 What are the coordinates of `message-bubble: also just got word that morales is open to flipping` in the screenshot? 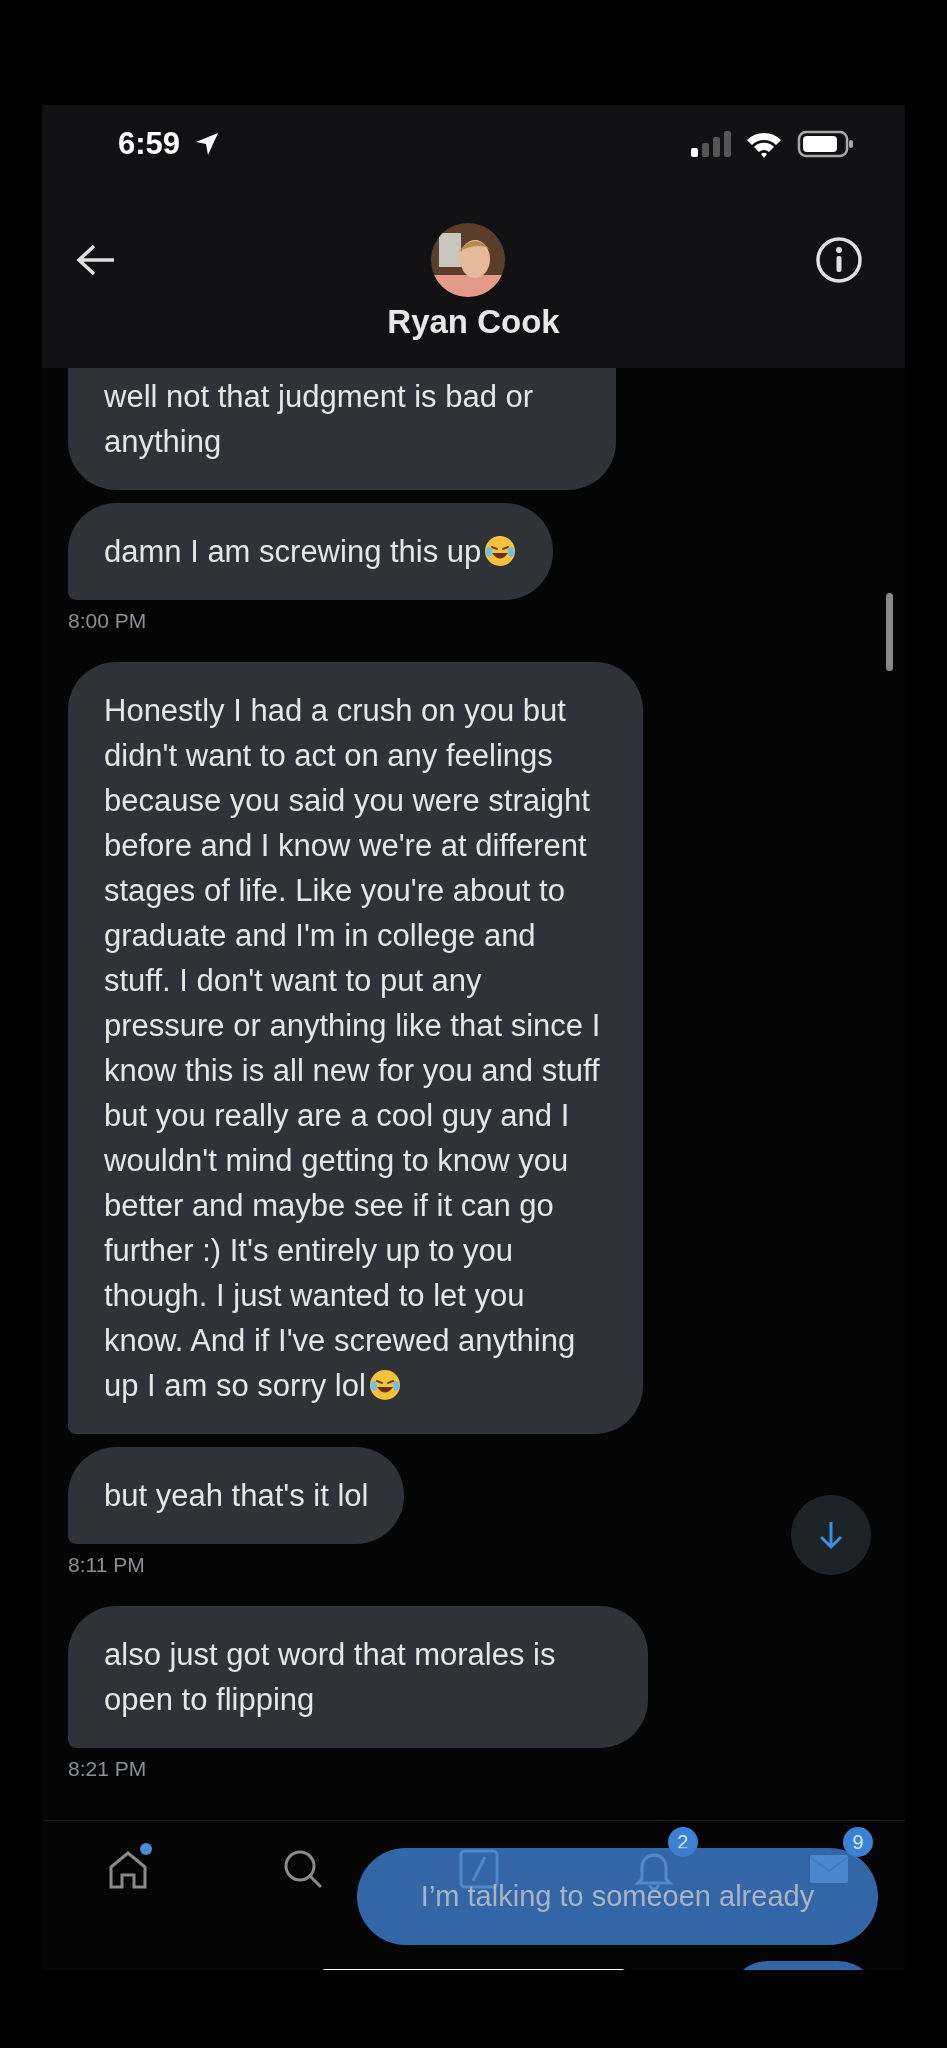 It's located at (358, 1677).